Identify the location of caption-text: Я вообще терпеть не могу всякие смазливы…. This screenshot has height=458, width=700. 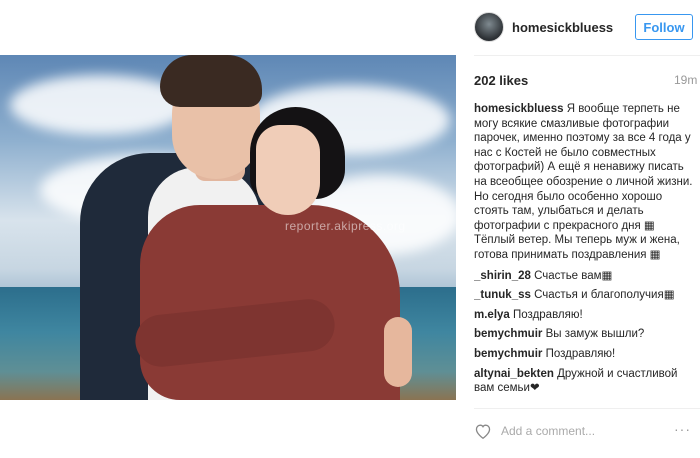
(583, 182).